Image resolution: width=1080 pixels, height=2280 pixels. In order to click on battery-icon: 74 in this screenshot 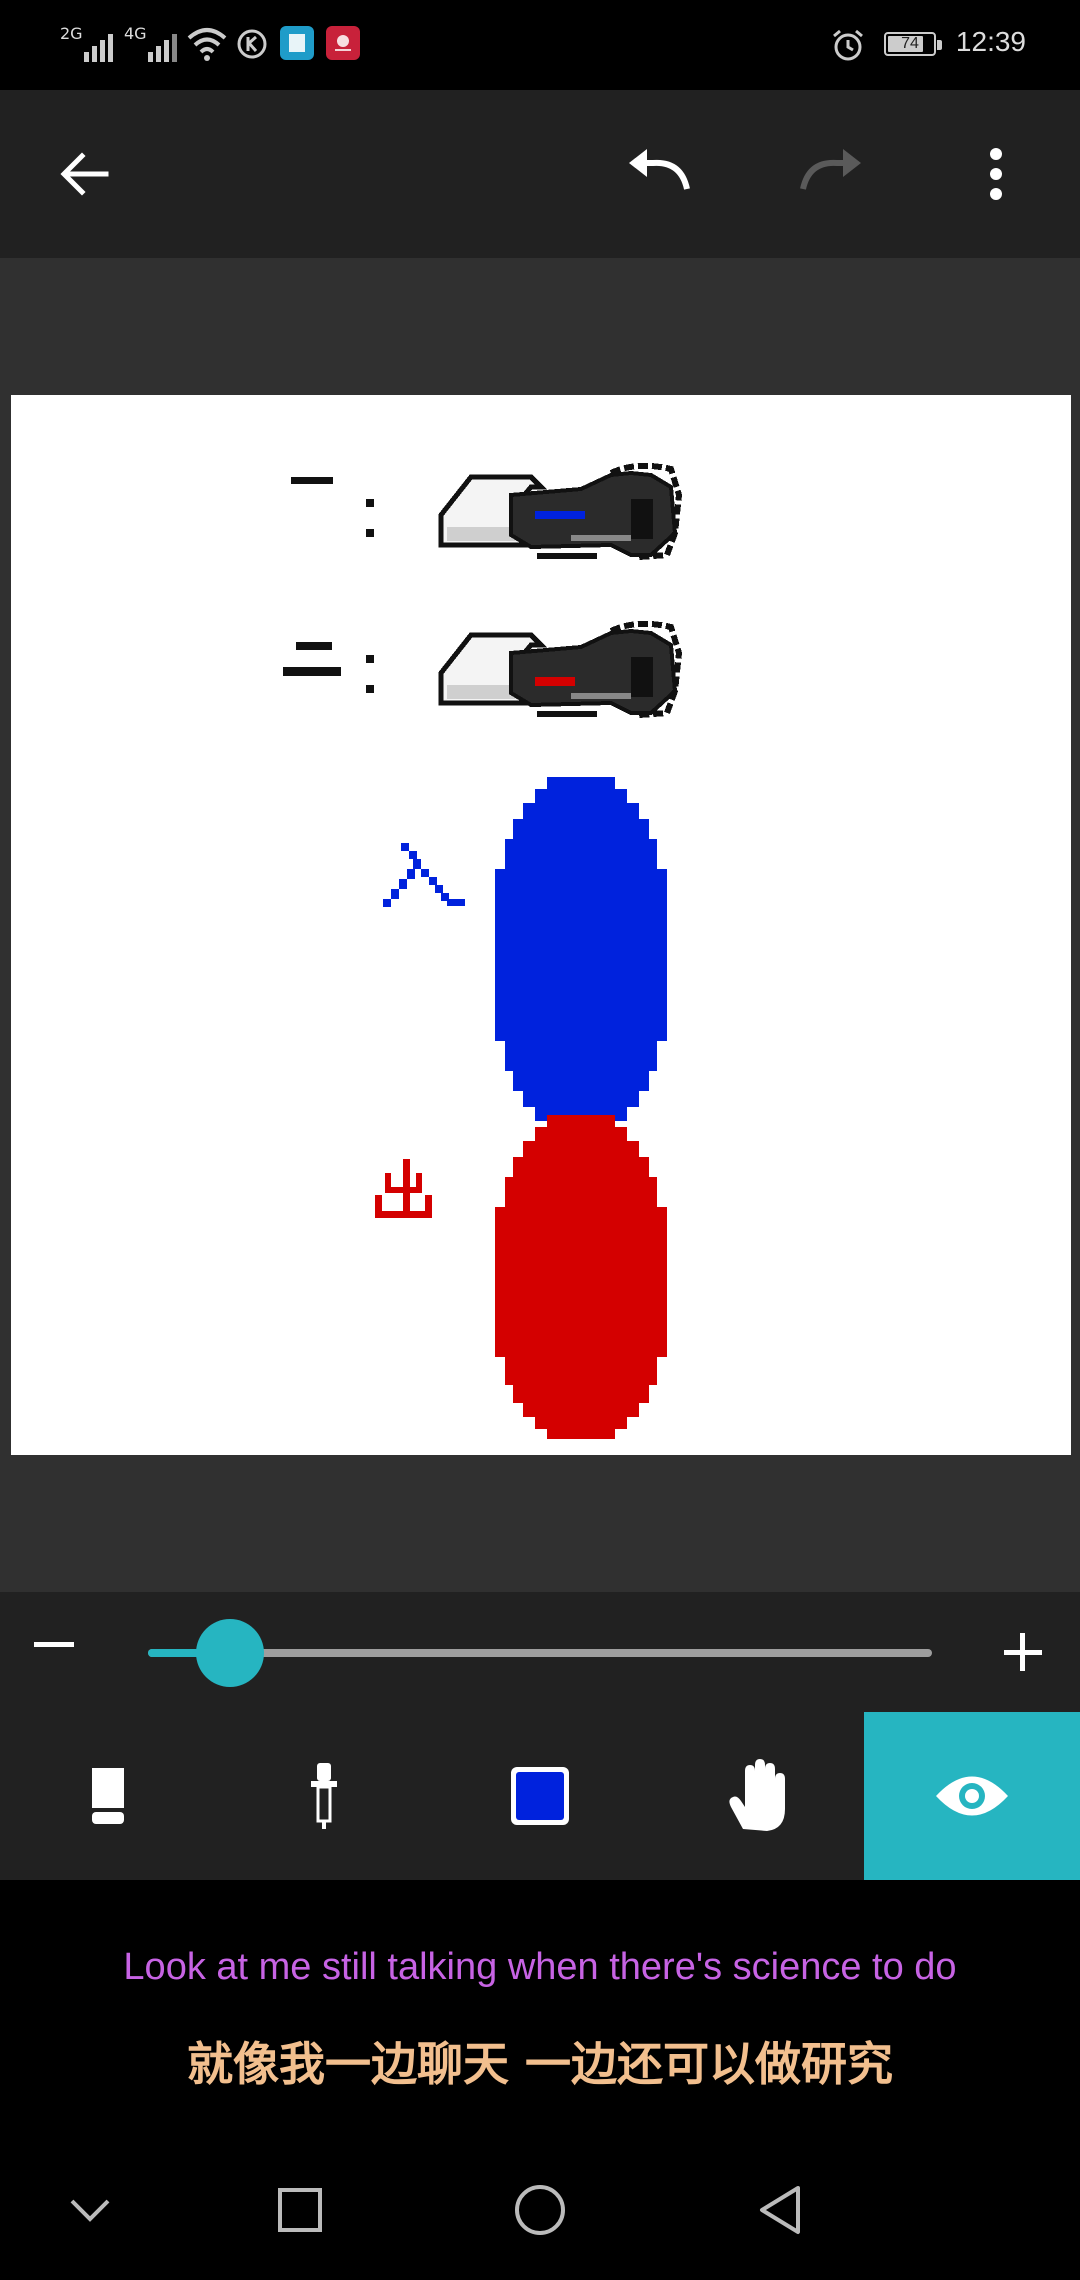, I will do `click(913, 44)`.